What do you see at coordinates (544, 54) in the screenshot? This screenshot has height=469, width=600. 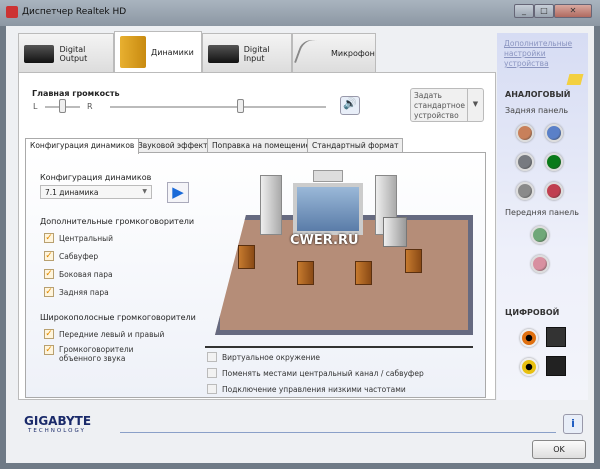 I see `advanced-settings-link: Дополнительные настройки устройства` at bounding box center [544, 54].